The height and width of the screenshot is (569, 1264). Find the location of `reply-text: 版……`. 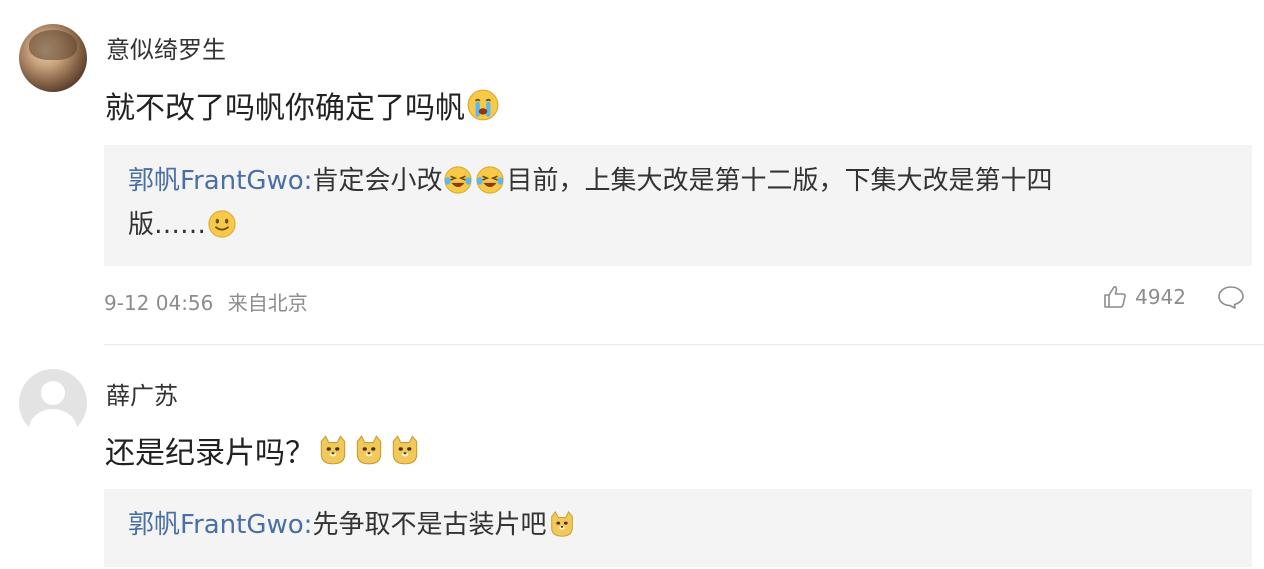

reply-text: 版…… is located at coordinates (167, 225).